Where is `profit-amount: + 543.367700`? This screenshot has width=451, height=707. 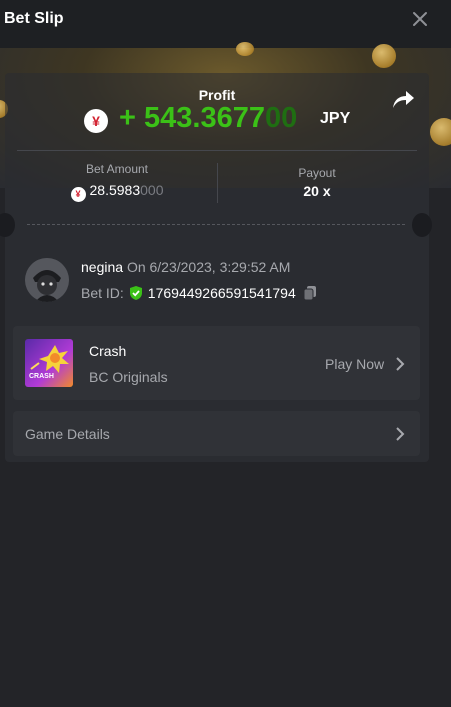
profit-amount: + 543.367700 is located at coordinates (208, 118).